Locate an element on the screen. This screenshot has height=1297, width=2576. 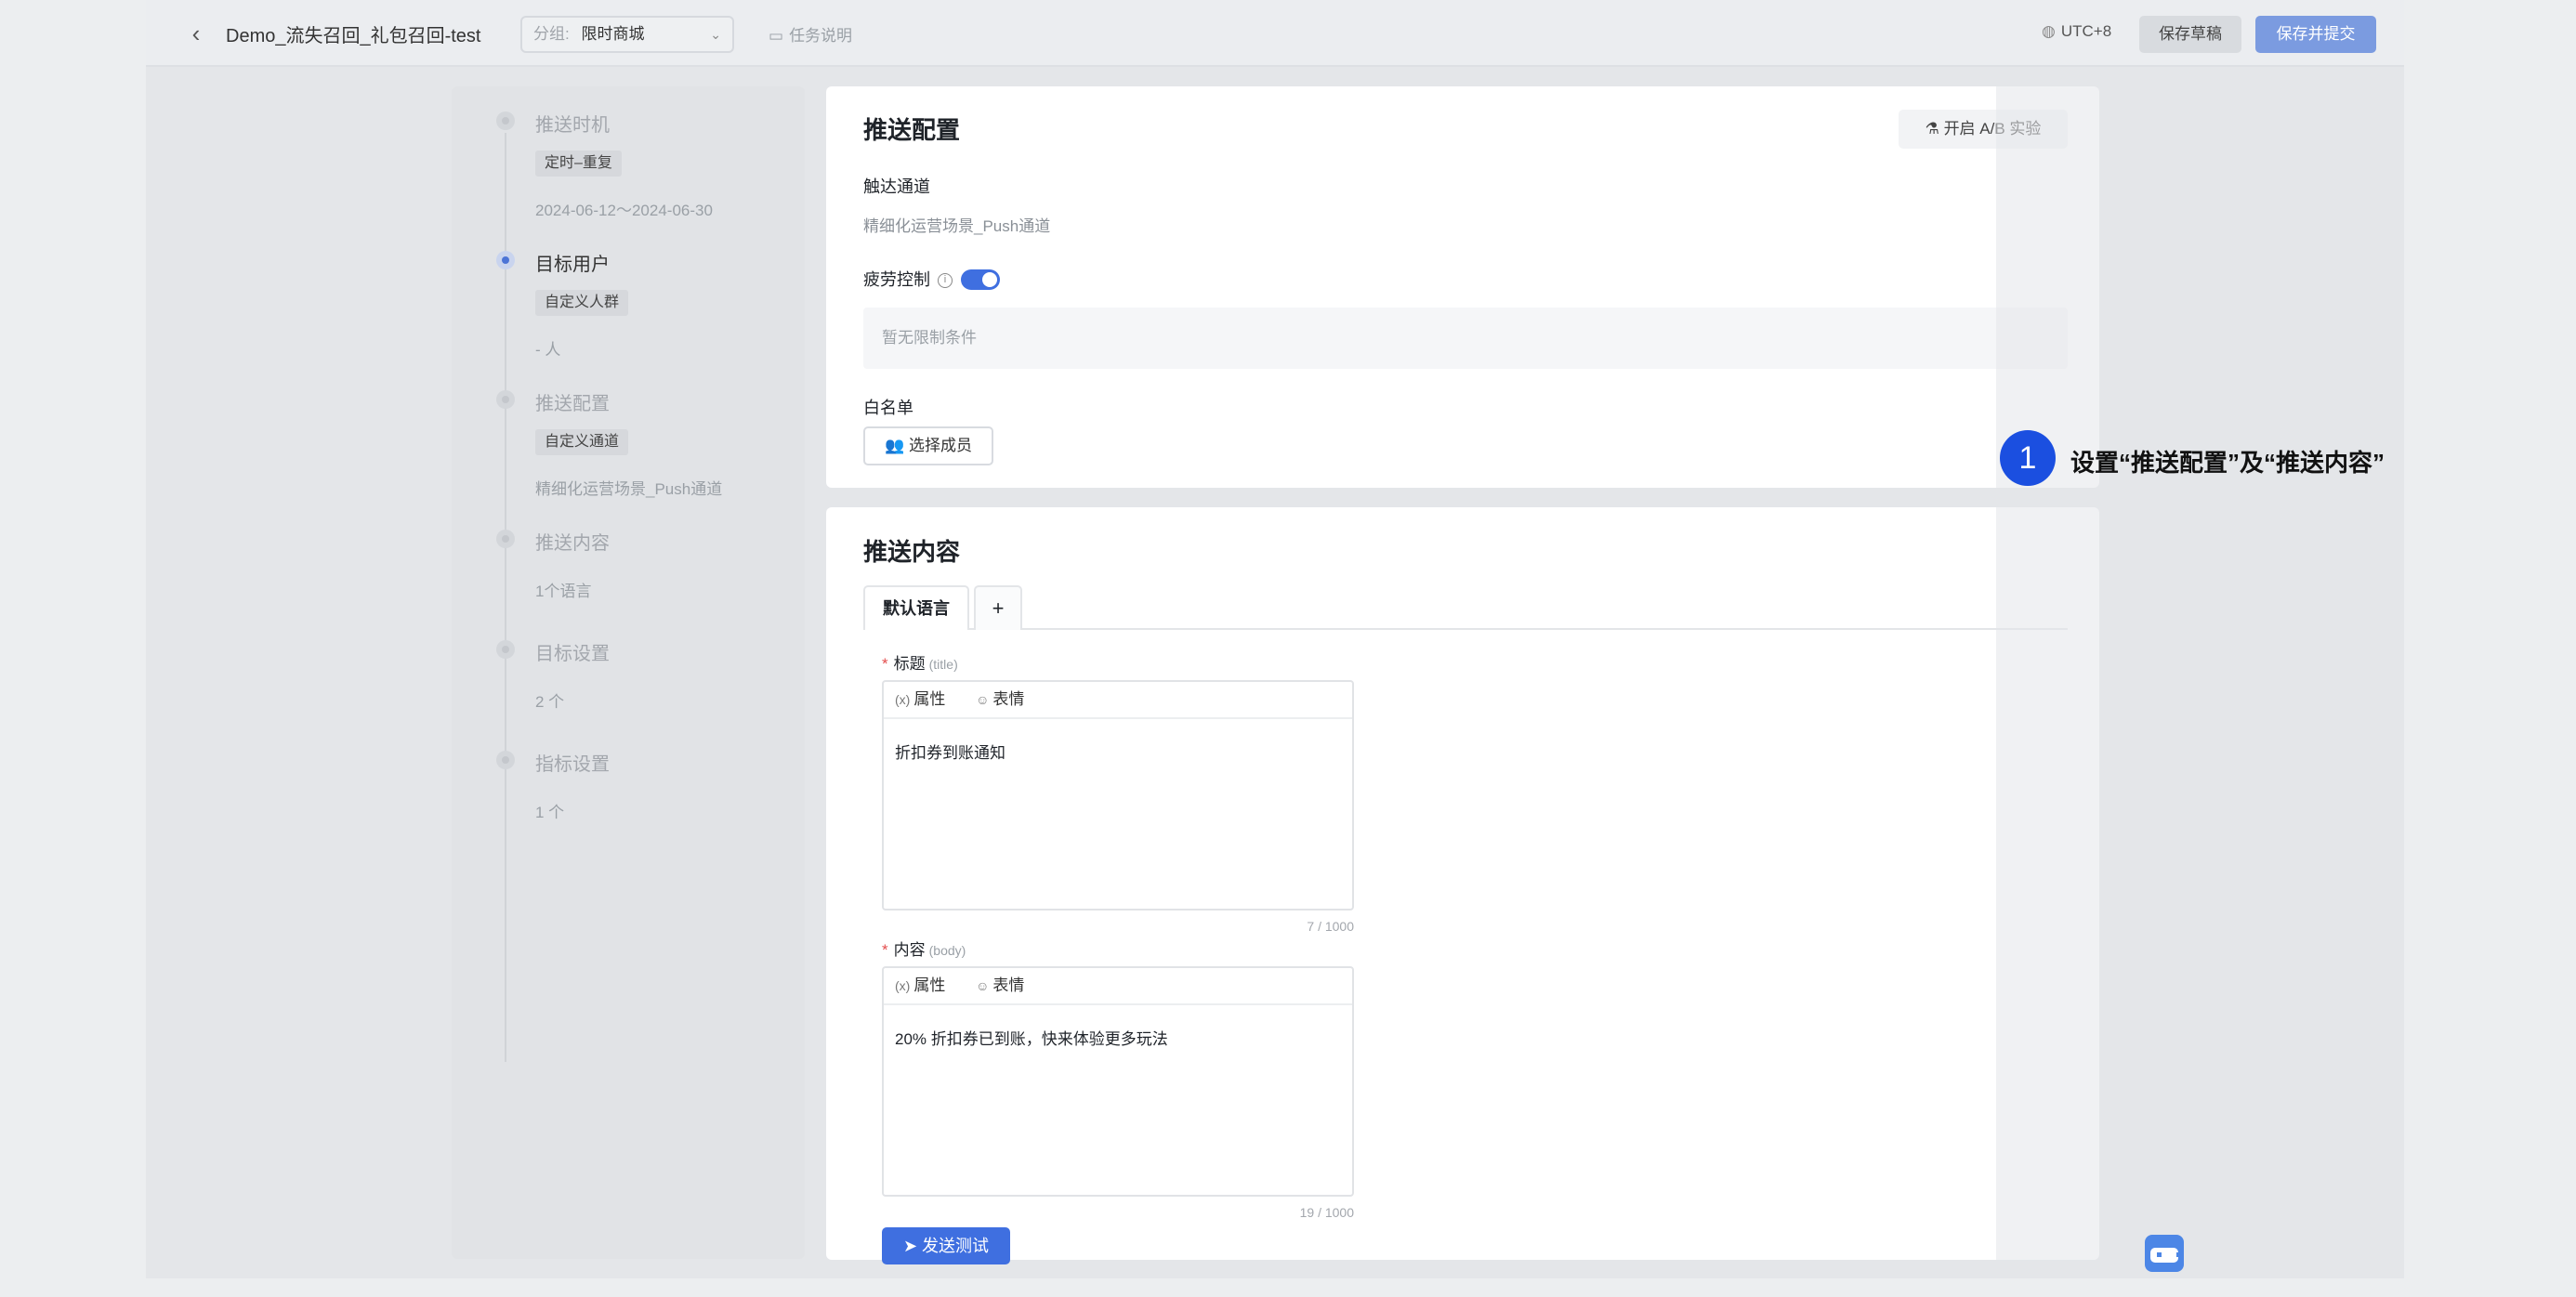
steps-connector is located at coordinates (505, 597).